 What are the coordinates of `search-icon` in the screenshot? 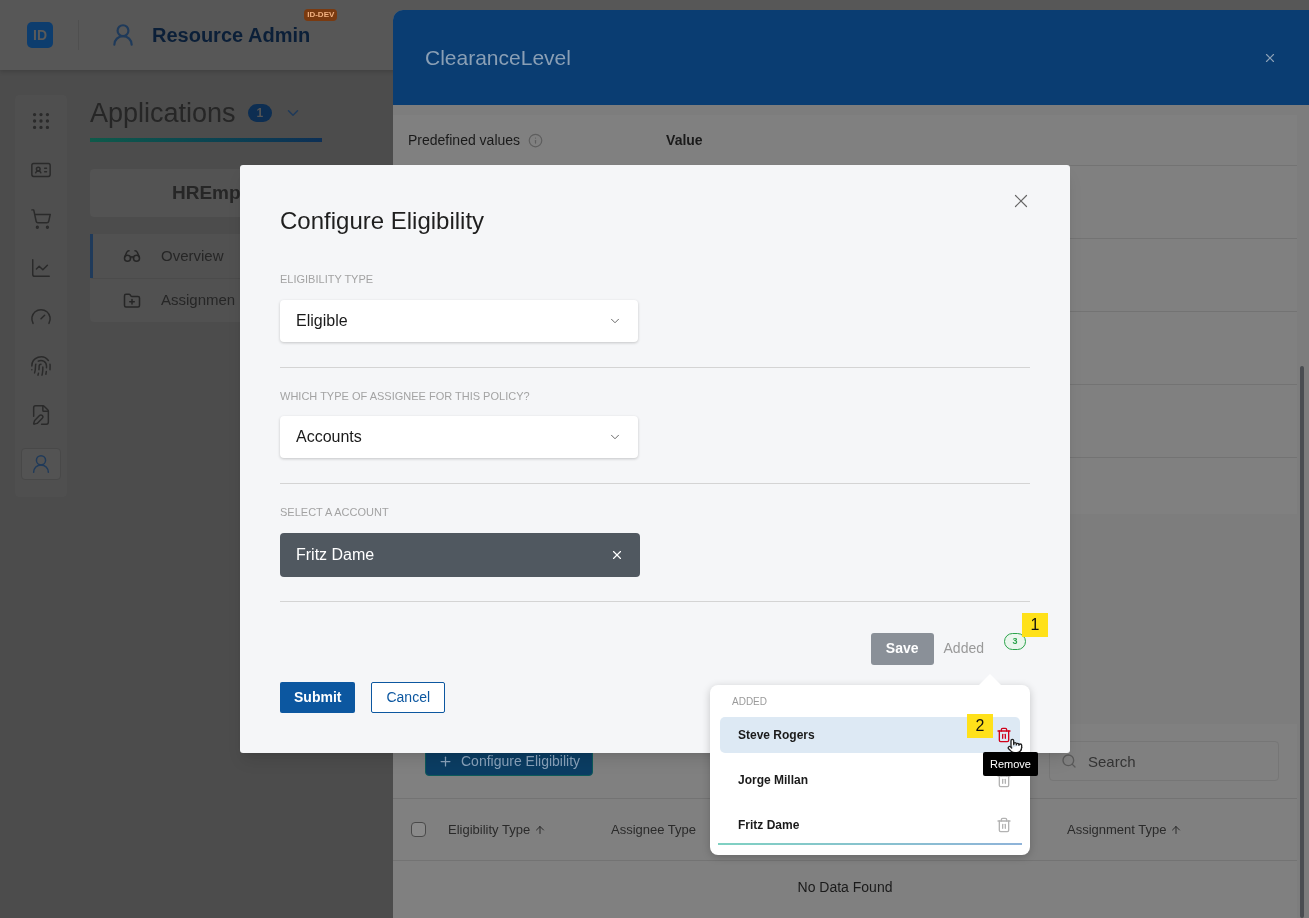 It's located at (1069, 761).